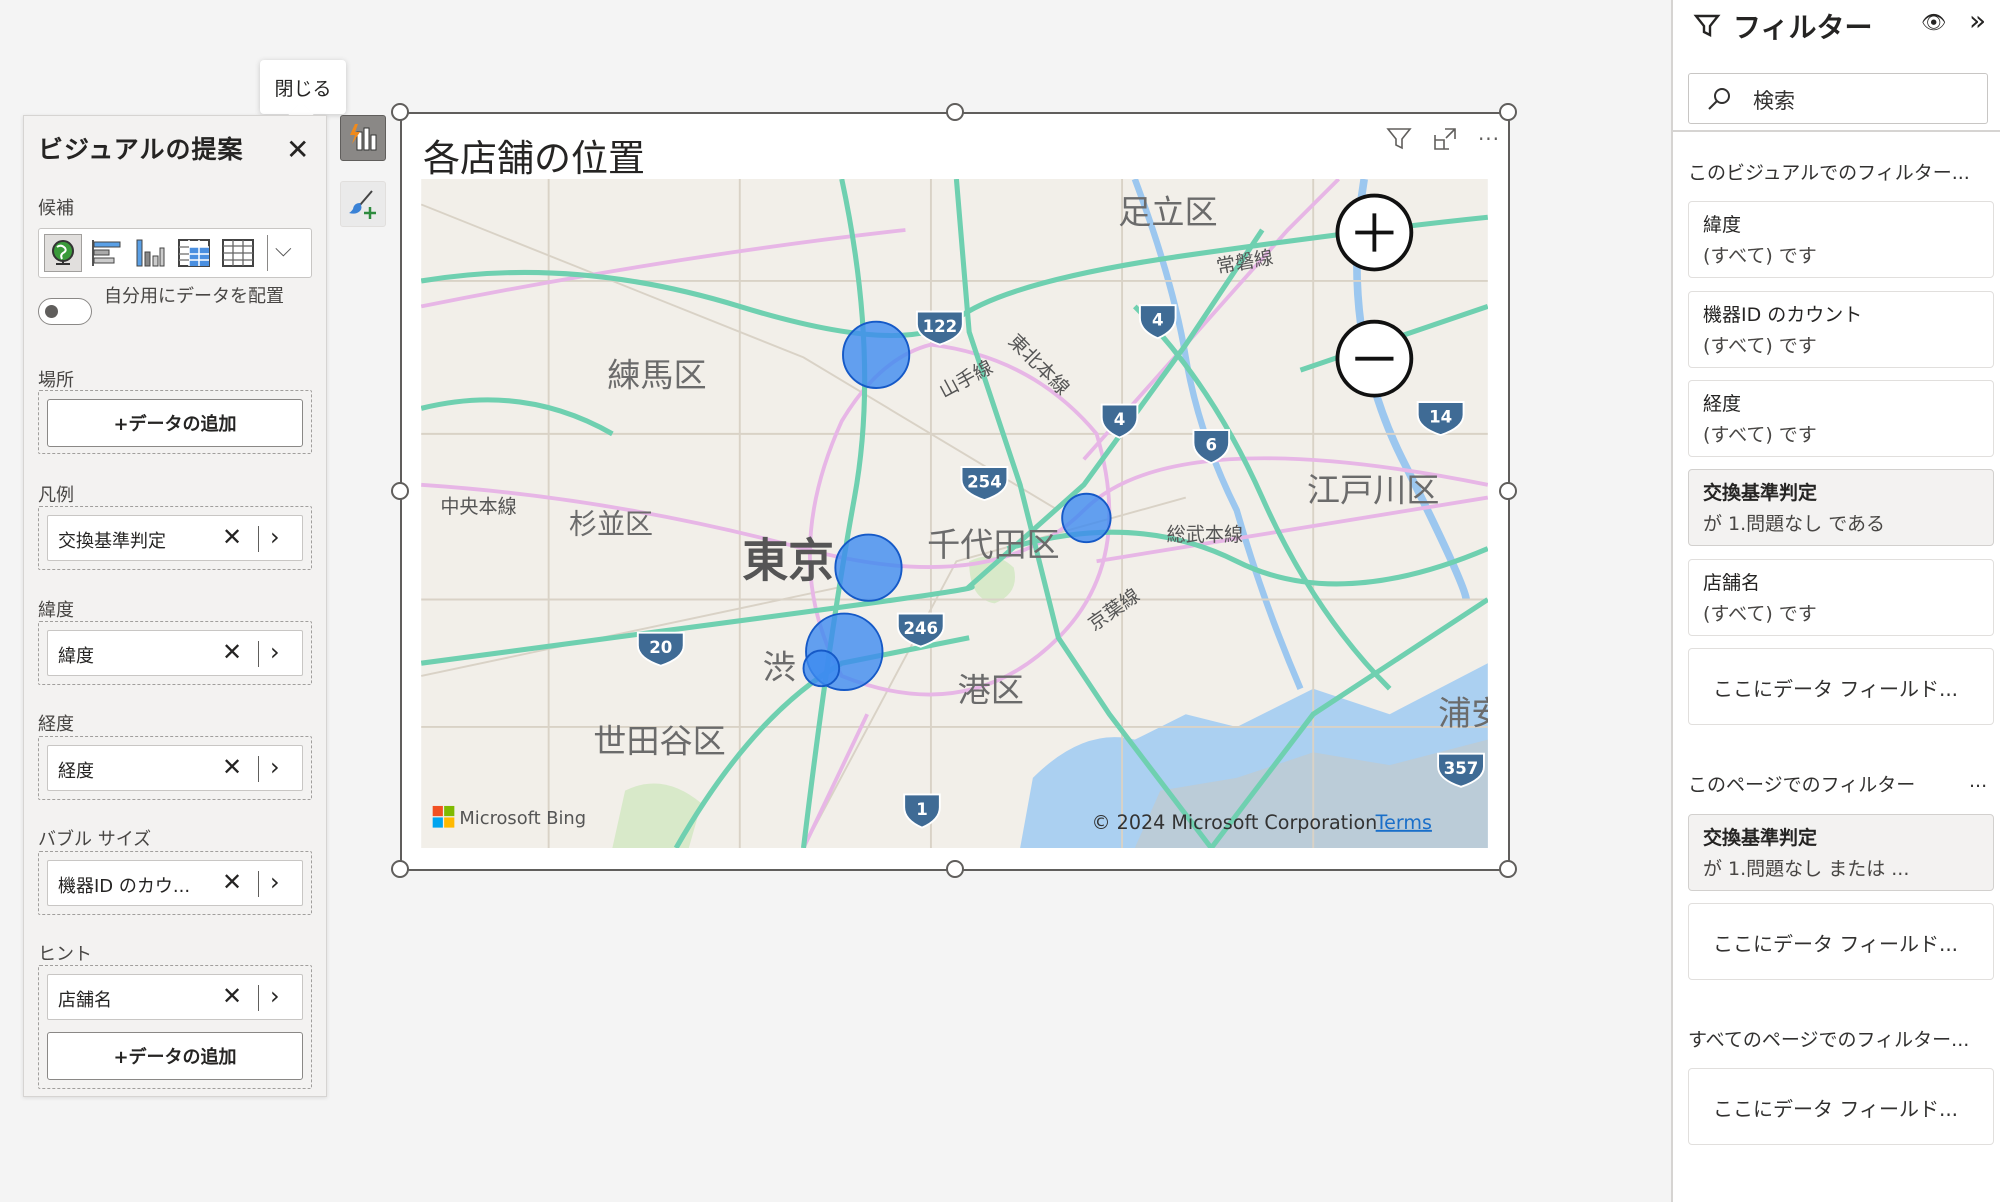  Describe the element at coordinates (1374, 358) in the screenshot. I see `zoom-out-button` at that location.